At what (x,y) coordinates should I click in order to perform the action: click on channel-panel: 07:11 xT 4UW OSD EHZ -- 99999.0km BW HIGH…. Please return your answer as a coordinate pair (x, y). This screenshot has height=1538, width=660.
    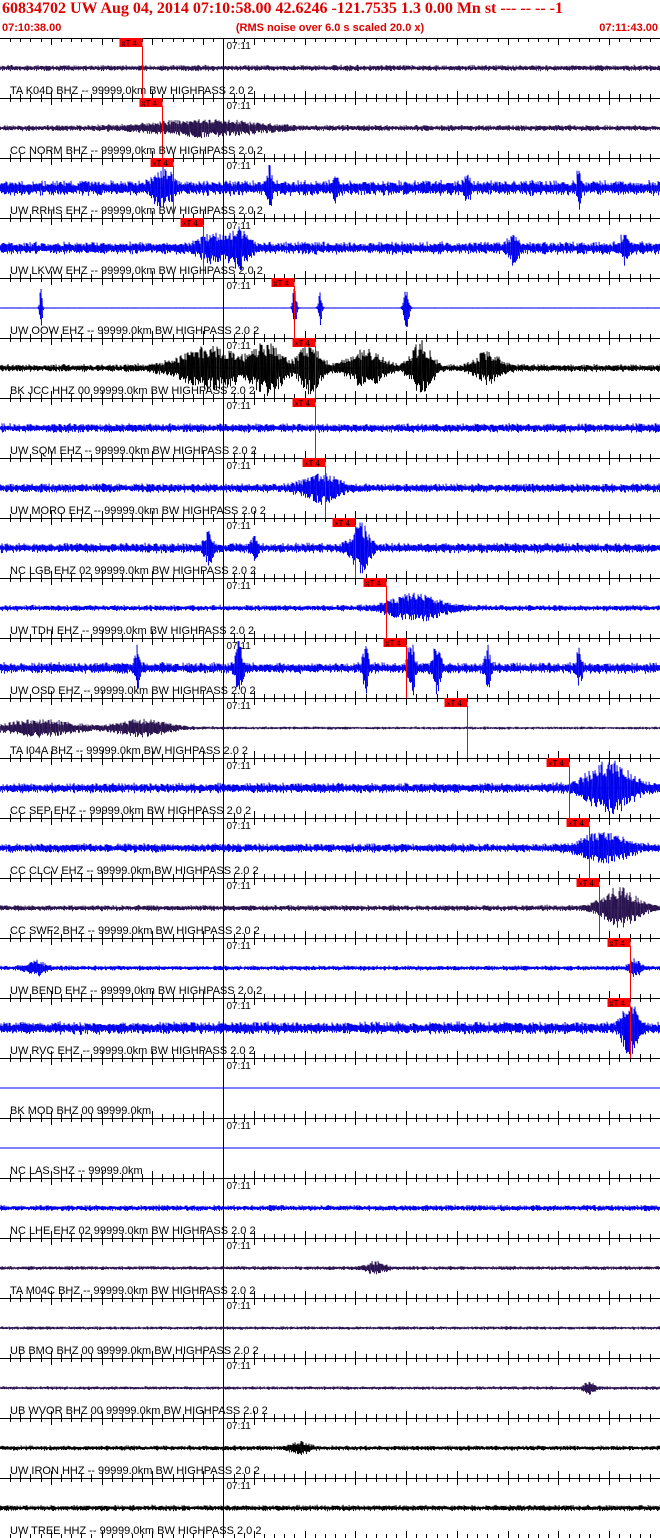
    Looking at the image, I should click on (330, 668).